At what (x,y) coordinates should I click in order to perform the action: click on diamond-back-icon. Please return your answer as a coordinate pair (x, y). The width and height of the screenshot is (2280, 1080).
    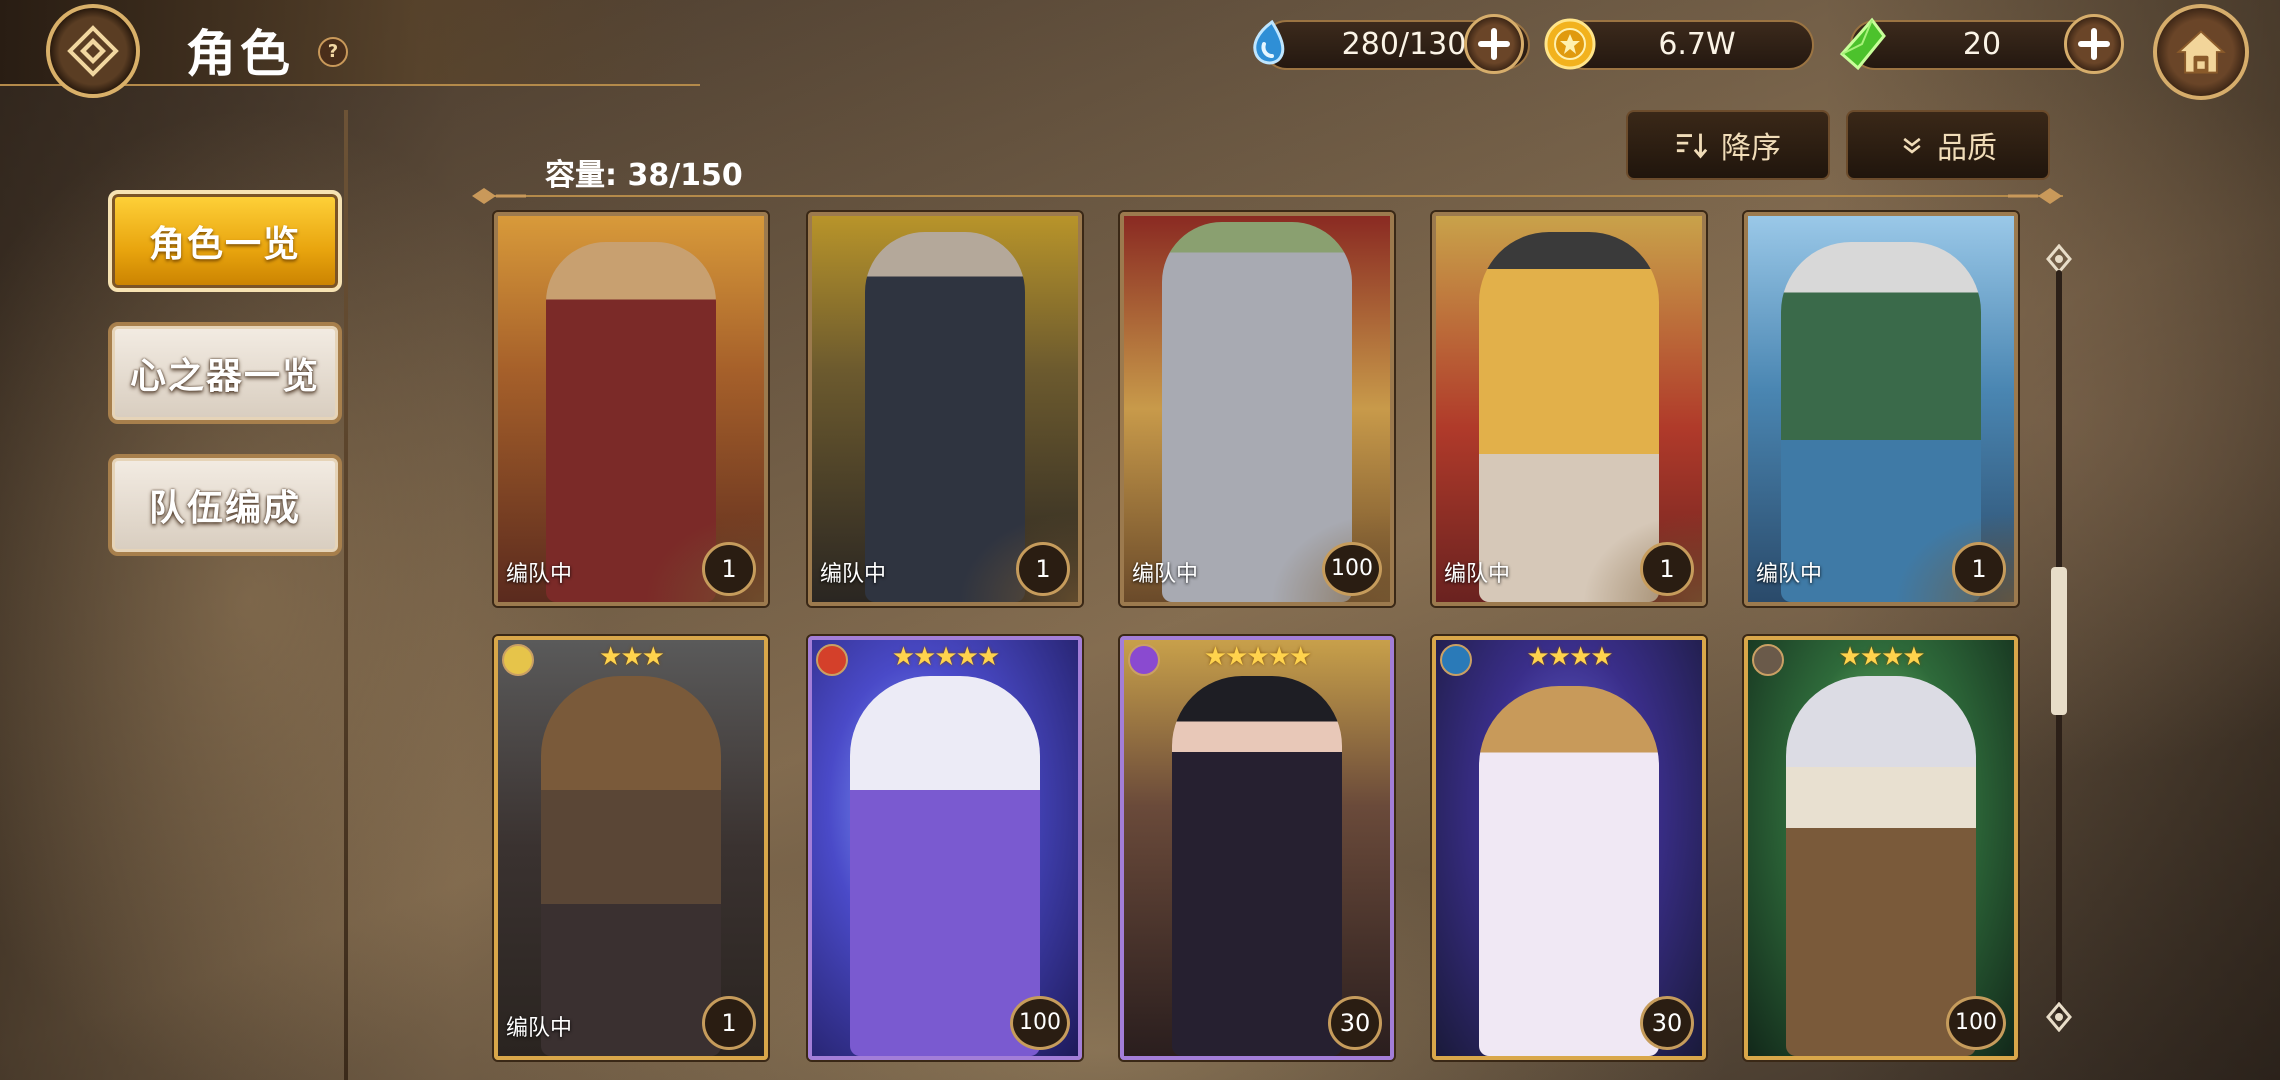
    Looking at the image, I should click on (93, 51).